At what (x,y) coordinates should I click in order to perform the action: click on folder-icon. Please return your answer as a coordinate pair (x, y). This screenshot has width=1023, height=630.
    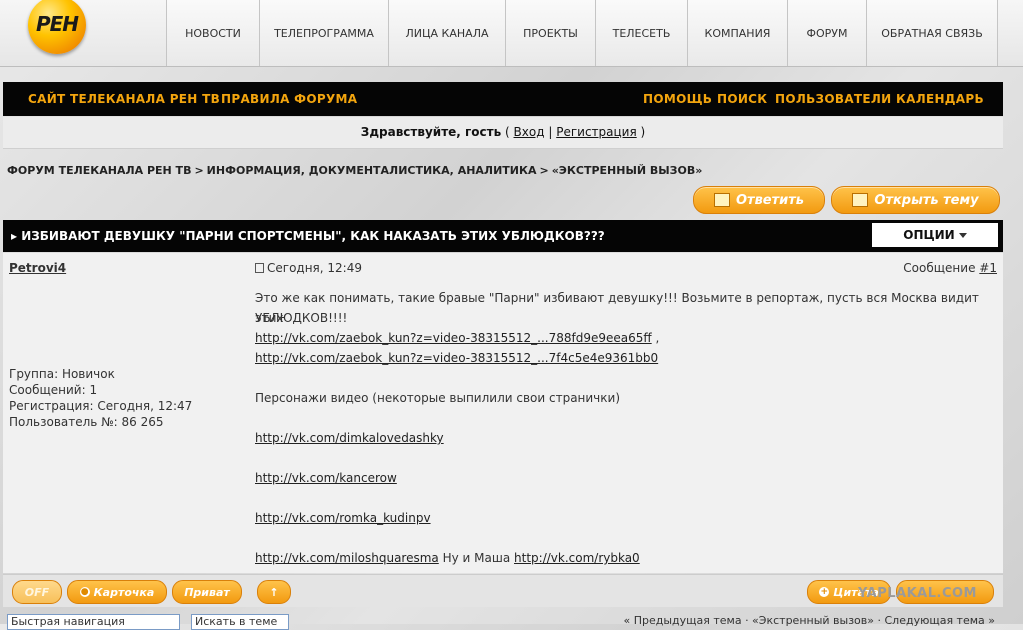
    Looking at the image, I should click on (860, 200).